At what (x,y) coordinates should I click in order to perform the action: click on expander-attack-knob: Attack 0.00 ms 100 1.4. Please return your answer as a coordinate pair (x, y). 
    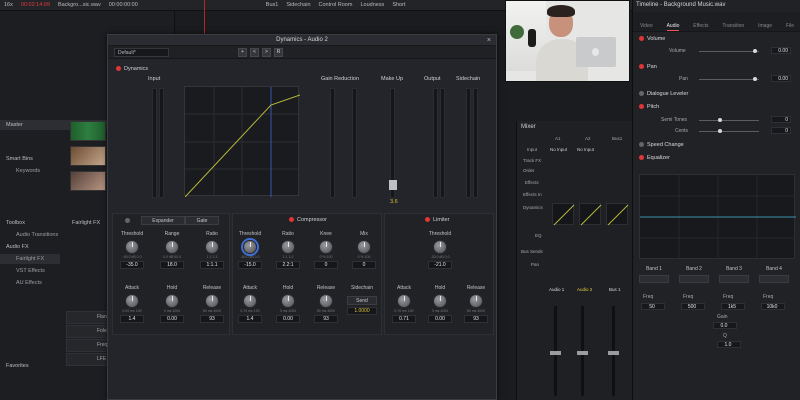
    Looking at the image, I should click on (132, 303).